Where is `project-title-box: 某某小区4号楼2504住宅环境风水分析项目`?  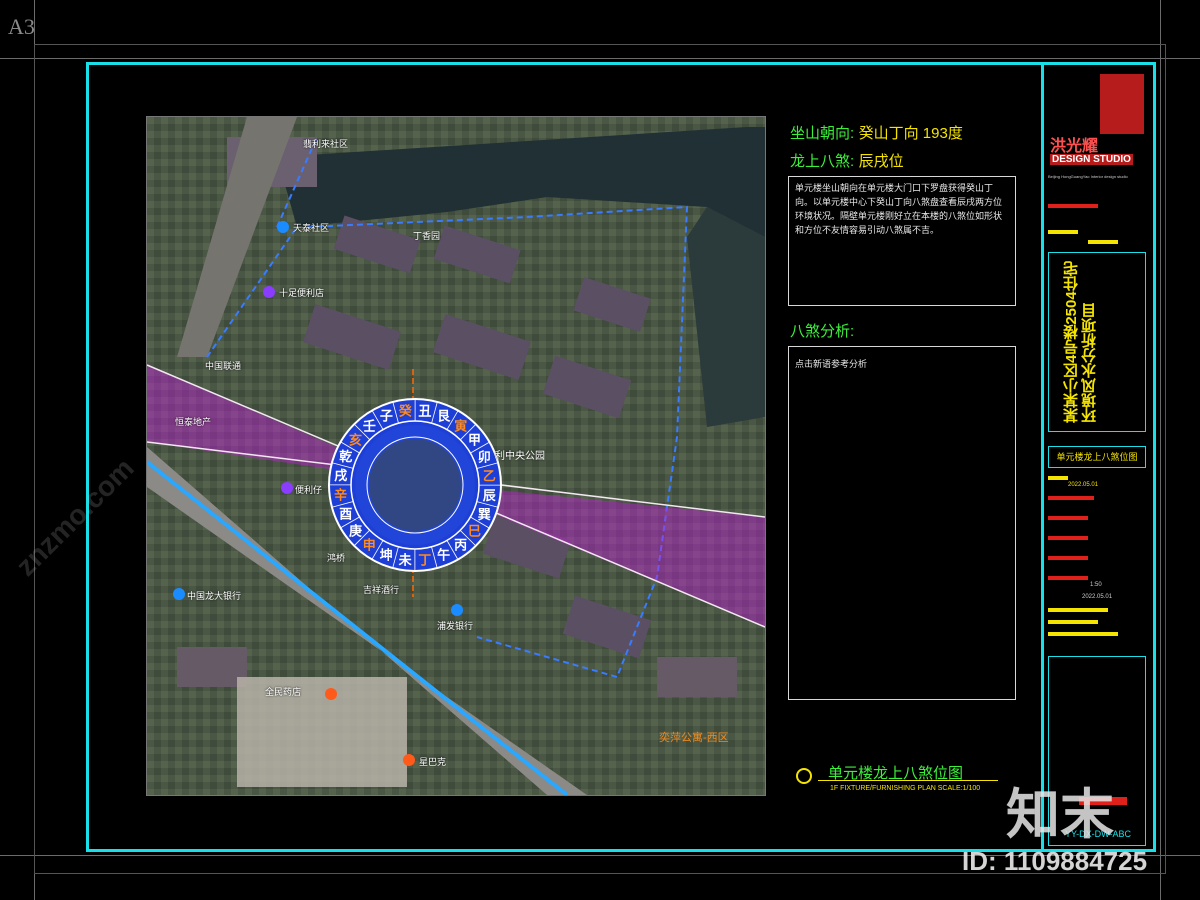 project-title-box: 某某小区4号楼2504住宅环境风水分析项目 is located at coordinates (1097, 342).